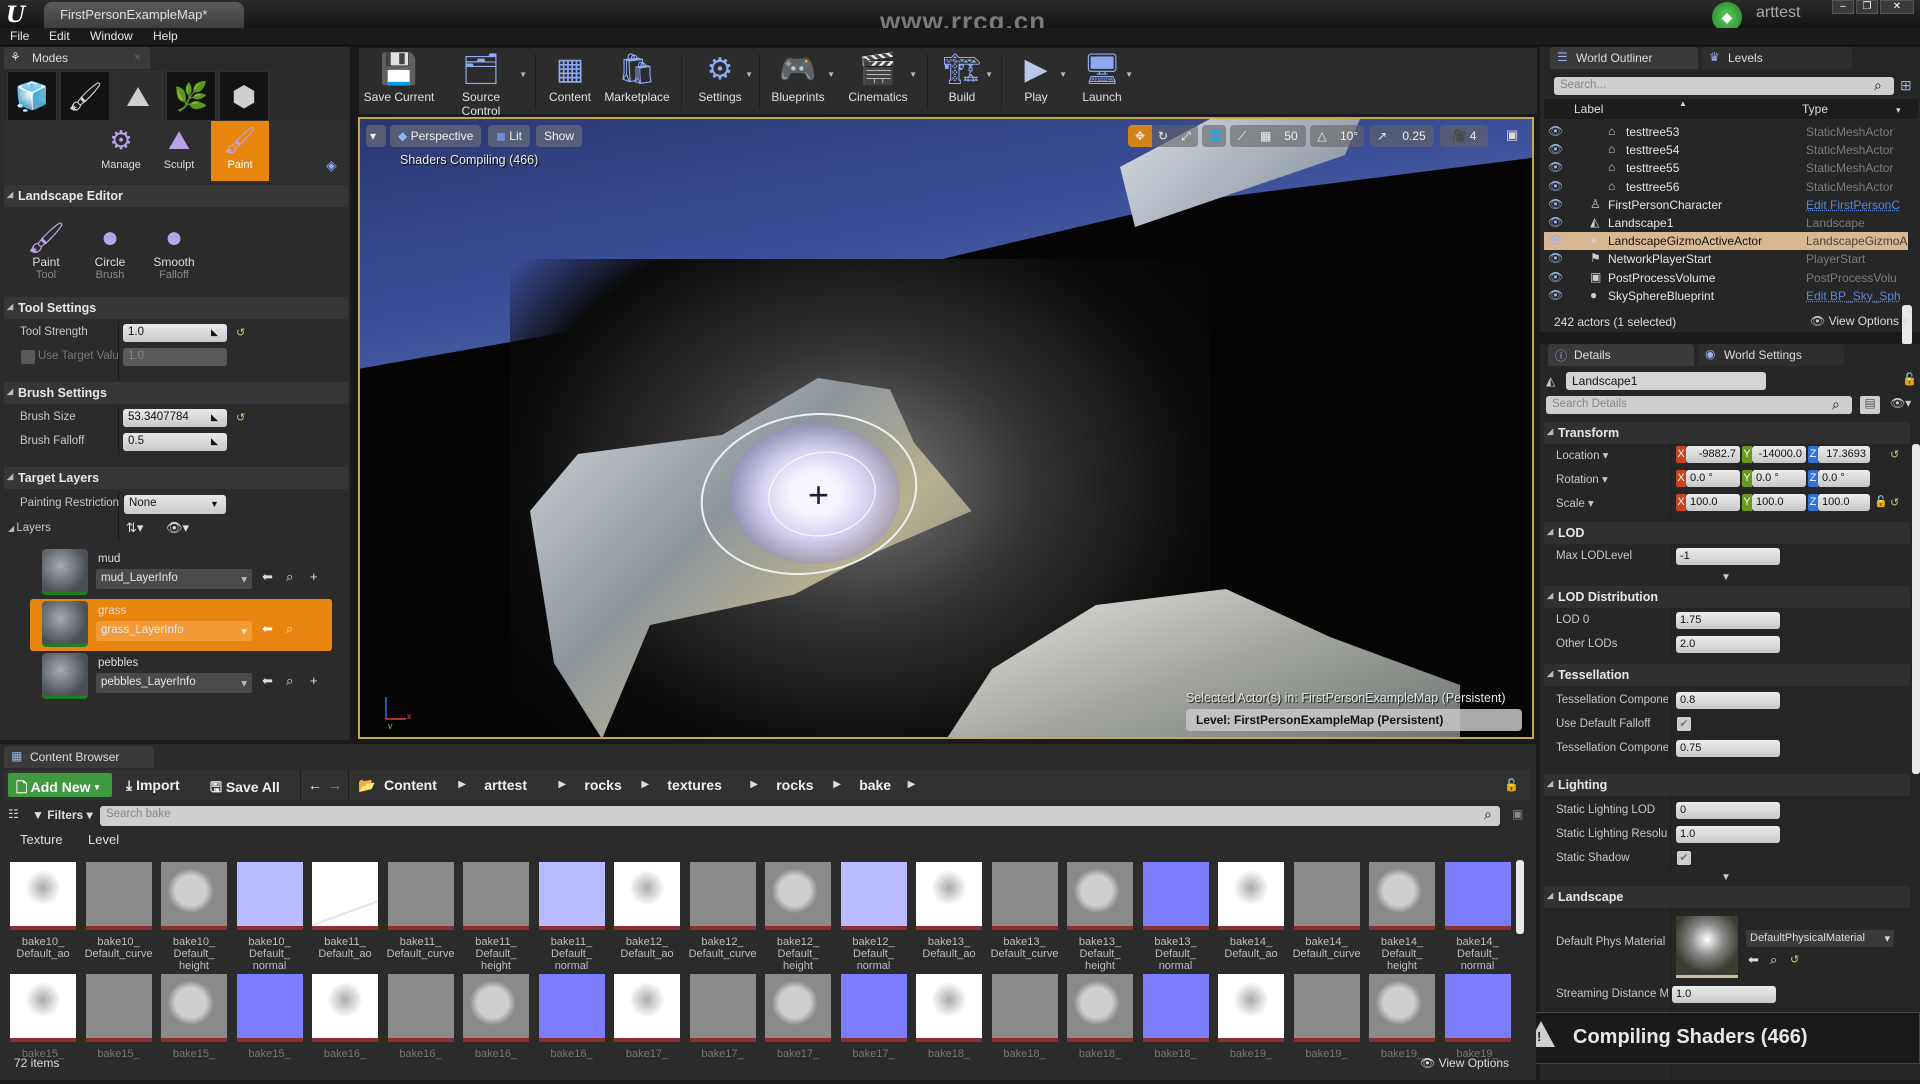 Image resolution: width=1920 pixels, height=1084 pixels. Describe the element at coordinates (1727, 533) in the screenshot. I see `lod-section-header: LOD` at that location.